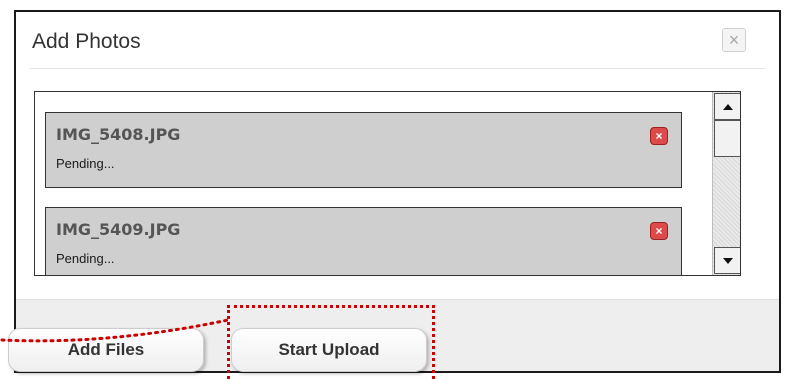 This screenshot has width=790, height=379. Describe the element at coordinates (727, 260) in the screenshot. I see `arrow-down-icon` at that location.